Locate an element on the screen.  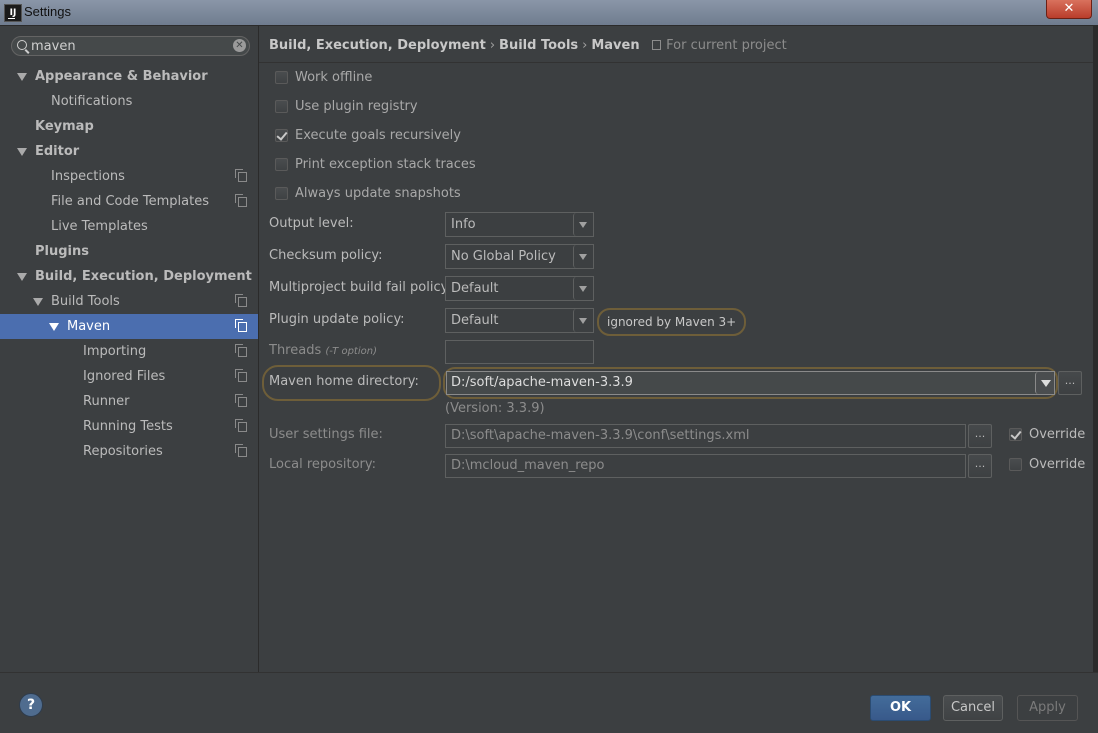
window-close-button: ✕ is located at coordinates (1069, 9).